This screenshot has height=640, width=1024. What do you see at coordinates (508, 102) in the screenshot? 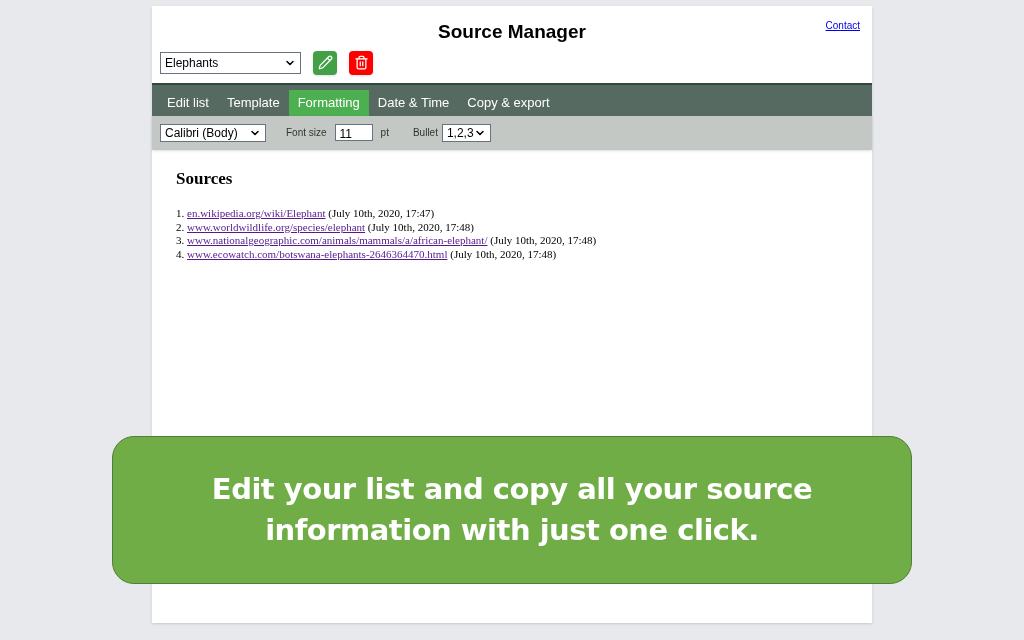
I see `tab: Copy & export` at bounding box center [508, 102].